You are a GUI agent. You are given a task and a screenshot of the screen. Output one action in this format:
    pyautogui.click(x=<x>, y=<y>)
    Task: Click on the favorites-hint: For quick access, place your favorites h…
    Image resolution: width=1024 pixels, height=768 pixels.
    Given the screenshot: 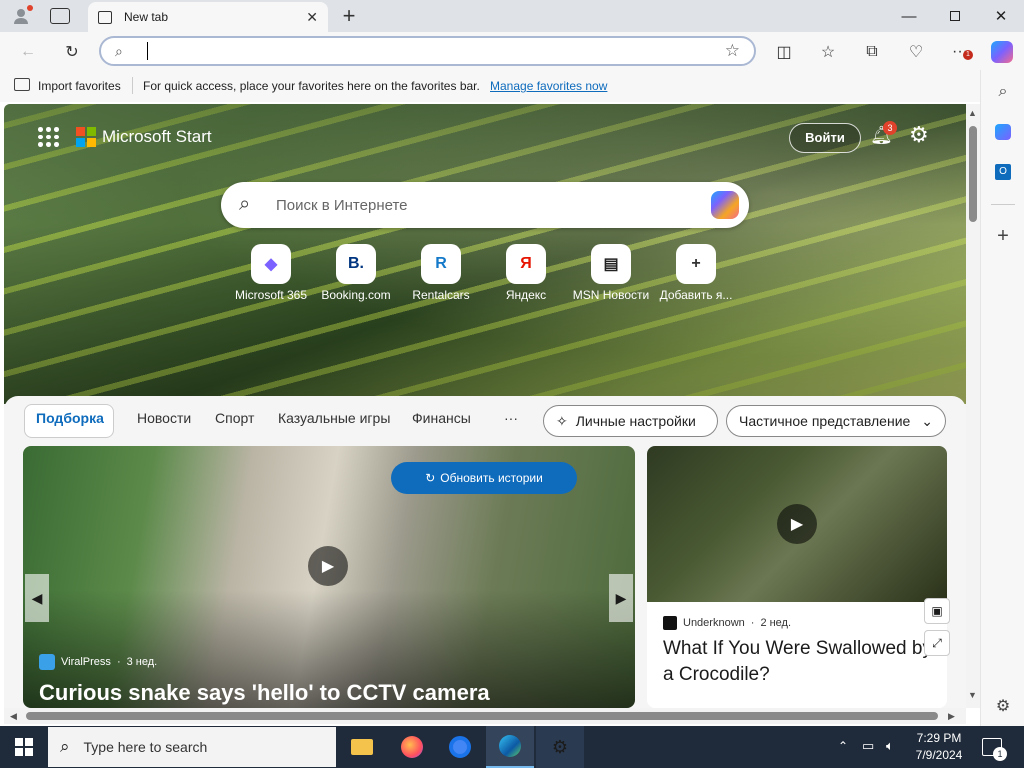 What is the action you would take?
    pyautogui.click(x=311, y=86)
    